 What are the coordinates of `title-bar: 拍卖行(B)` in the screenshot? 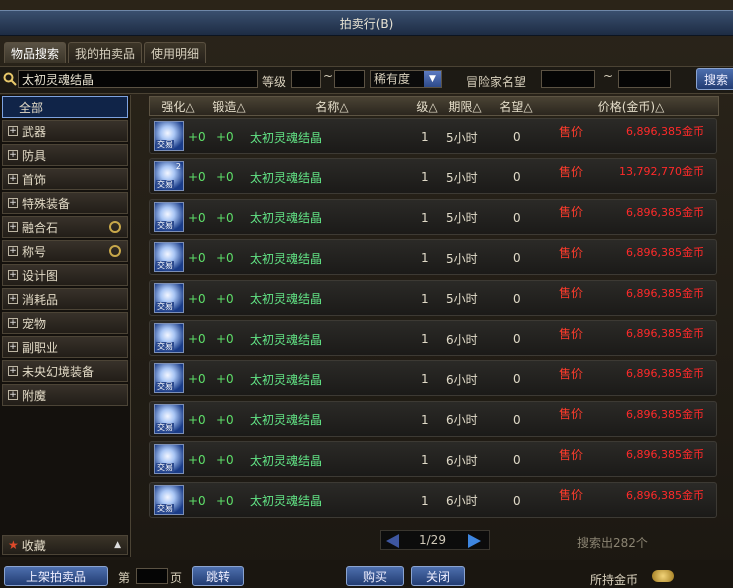 It's located at (366, 23).